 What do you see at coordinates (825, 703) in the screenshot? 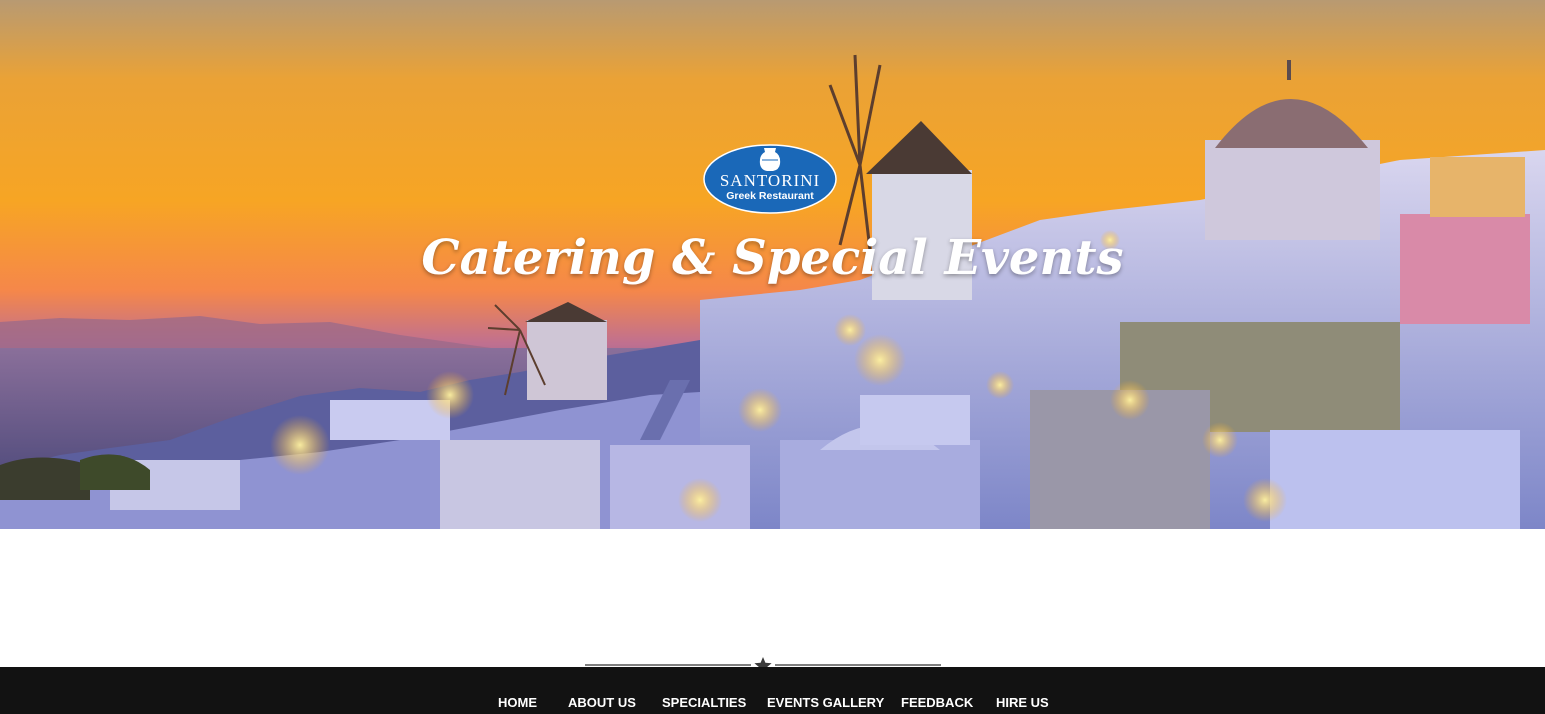
I see `nav-item-events-gallery: EVENTS GALLERY` at bounding box center [825, 703].